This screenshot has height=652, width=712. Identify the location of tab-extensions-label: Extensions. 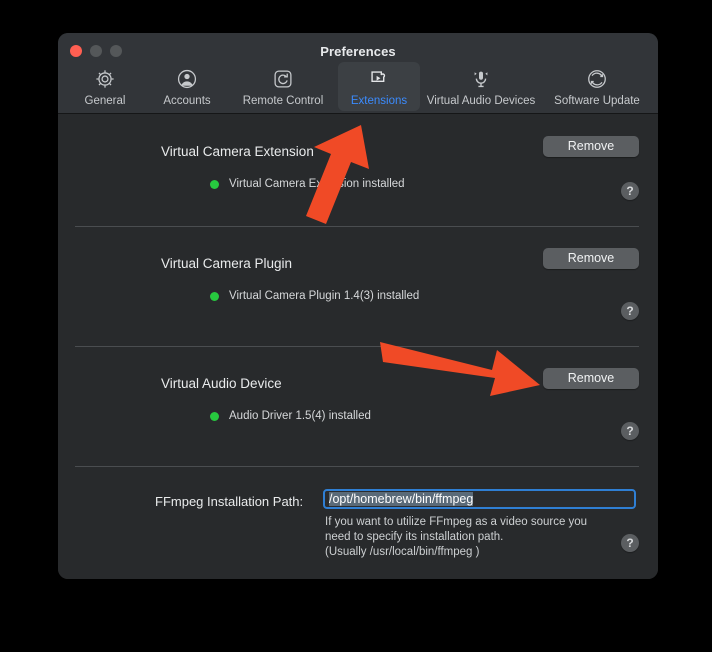
(379, 101).